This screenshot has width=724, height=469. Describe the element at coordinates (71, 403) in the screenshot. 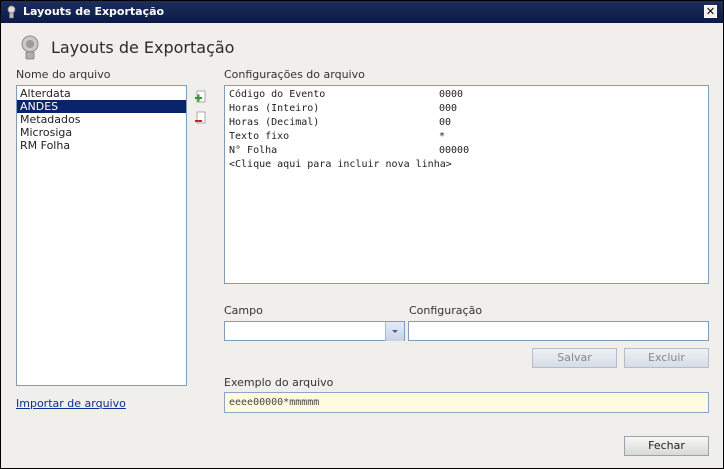

I see `import-file-link: Importar de arquivo` at that location.